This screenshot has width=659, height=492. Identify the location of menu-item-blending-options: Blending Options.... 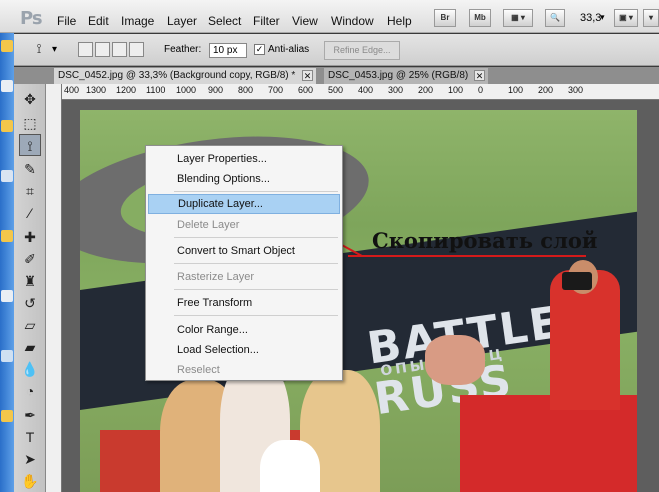
(244, 179).